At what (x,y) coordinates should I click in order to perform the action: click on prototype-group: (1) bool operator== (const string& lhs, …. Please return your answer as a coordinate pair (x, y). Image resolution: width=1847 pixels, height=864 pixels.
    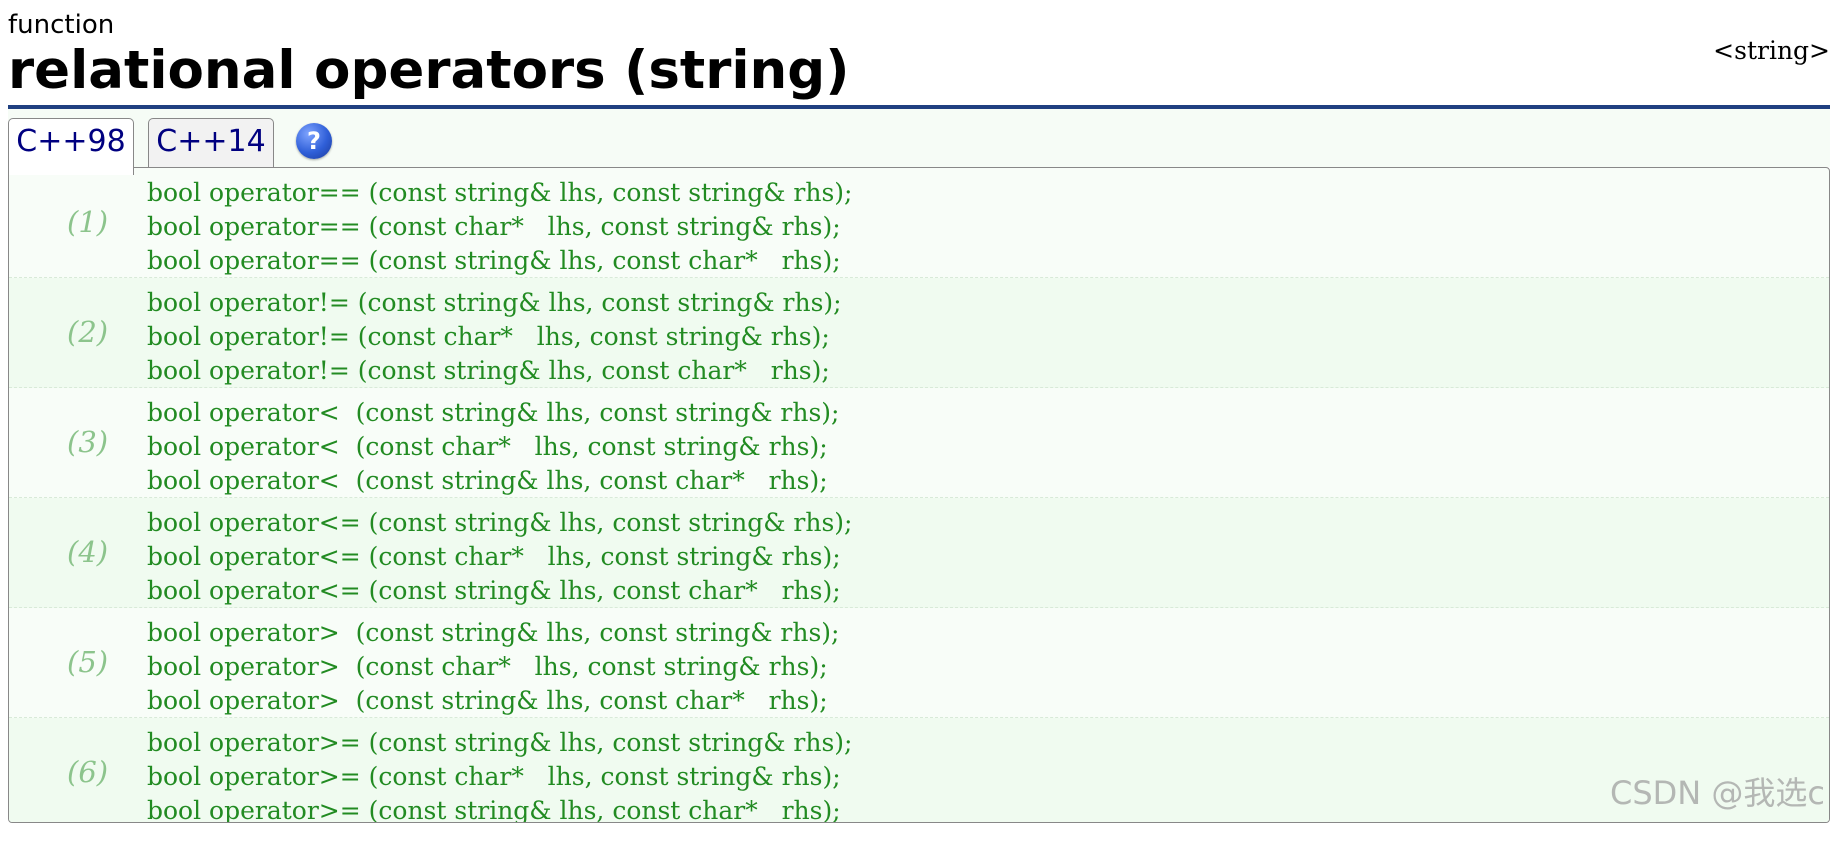
    Looking at the image, I should click on (919, 223).